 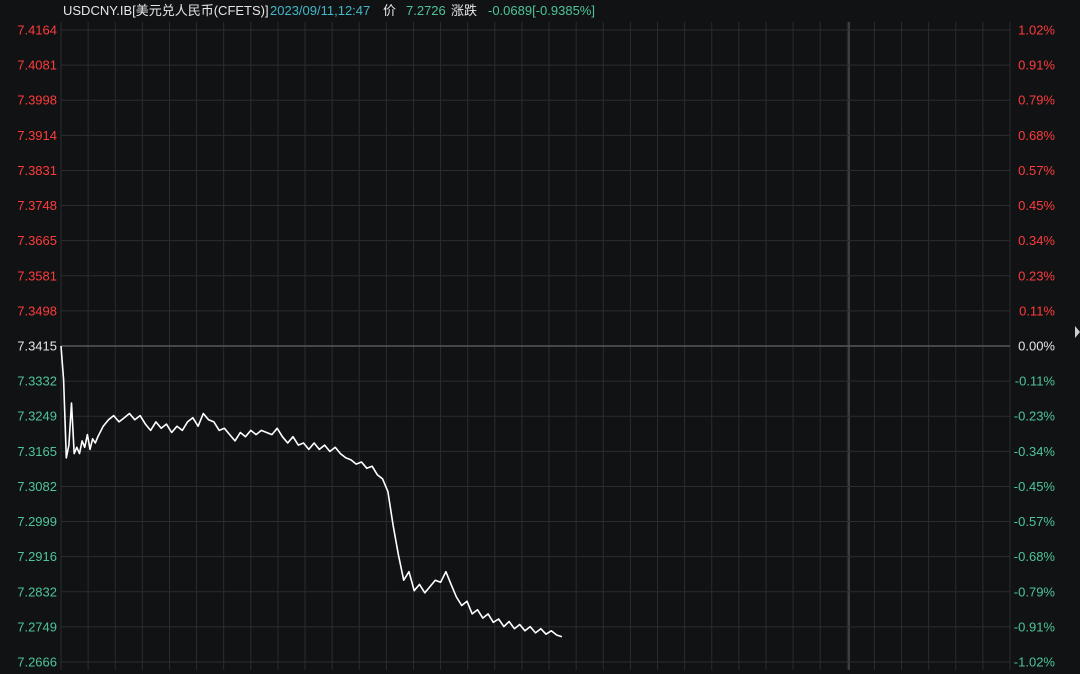 I want to click on y-tick-left: 7.3498, so click(x=37, y=310).